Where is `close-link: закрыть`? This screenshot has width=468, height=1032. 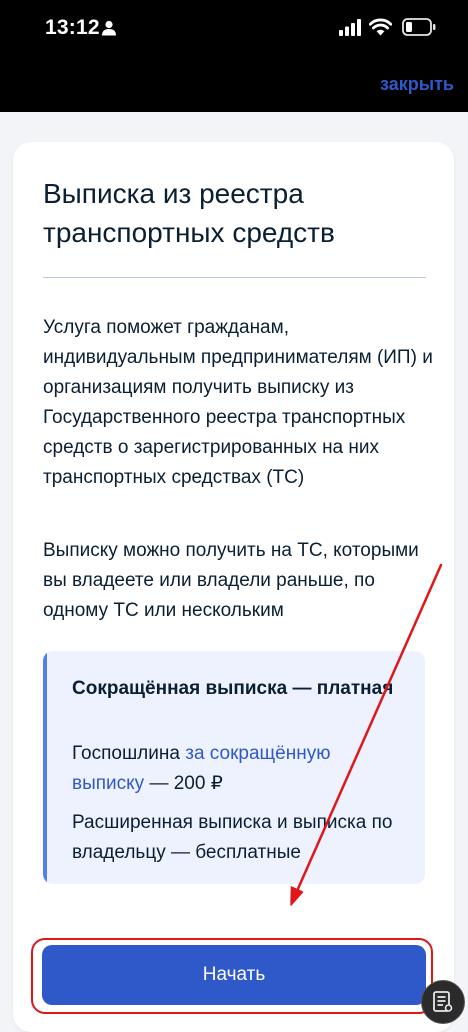
close-link: закрыть is located at coordinates (417, 84).